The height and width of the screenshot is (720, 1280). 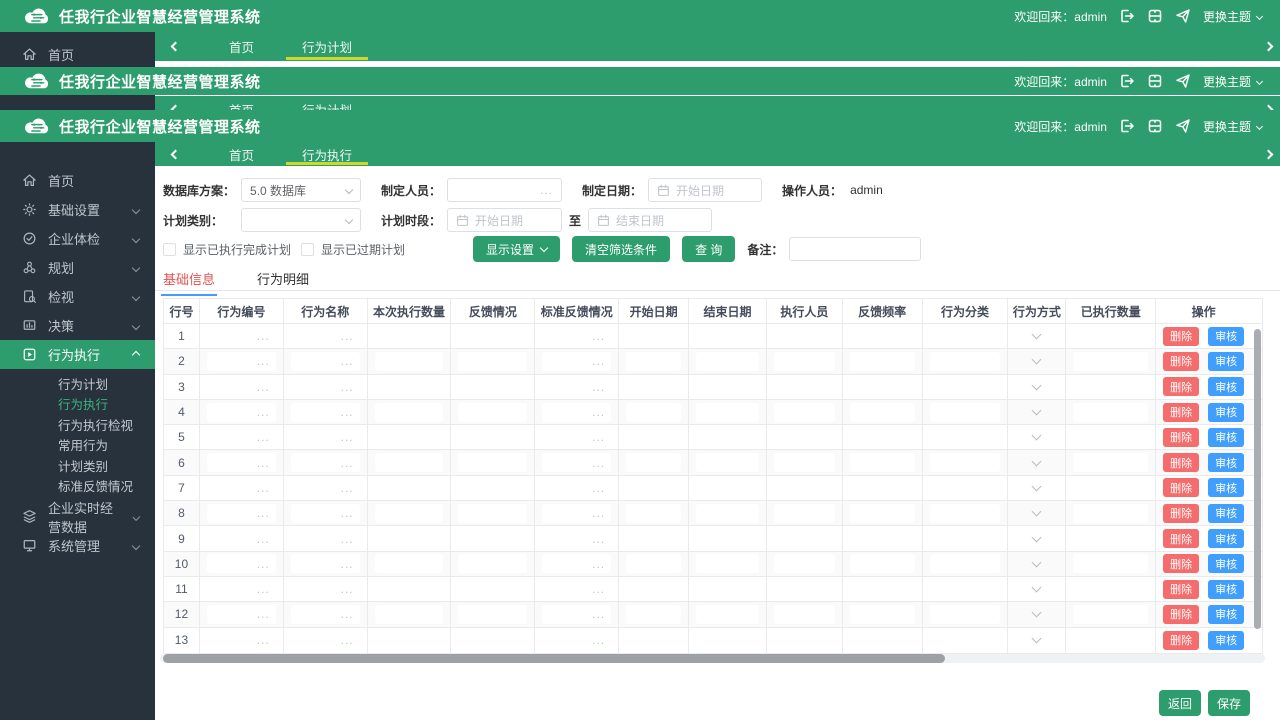 I want to click on plan-type-select, so click(x=301, y=220).